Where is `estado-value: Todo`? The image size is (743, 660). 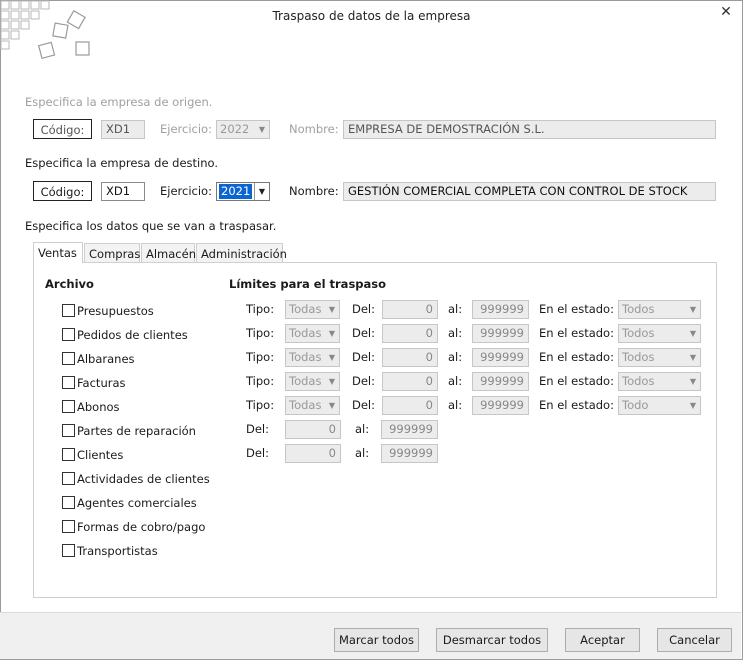 estado-value: Todo is located at coordinates (635, 405).